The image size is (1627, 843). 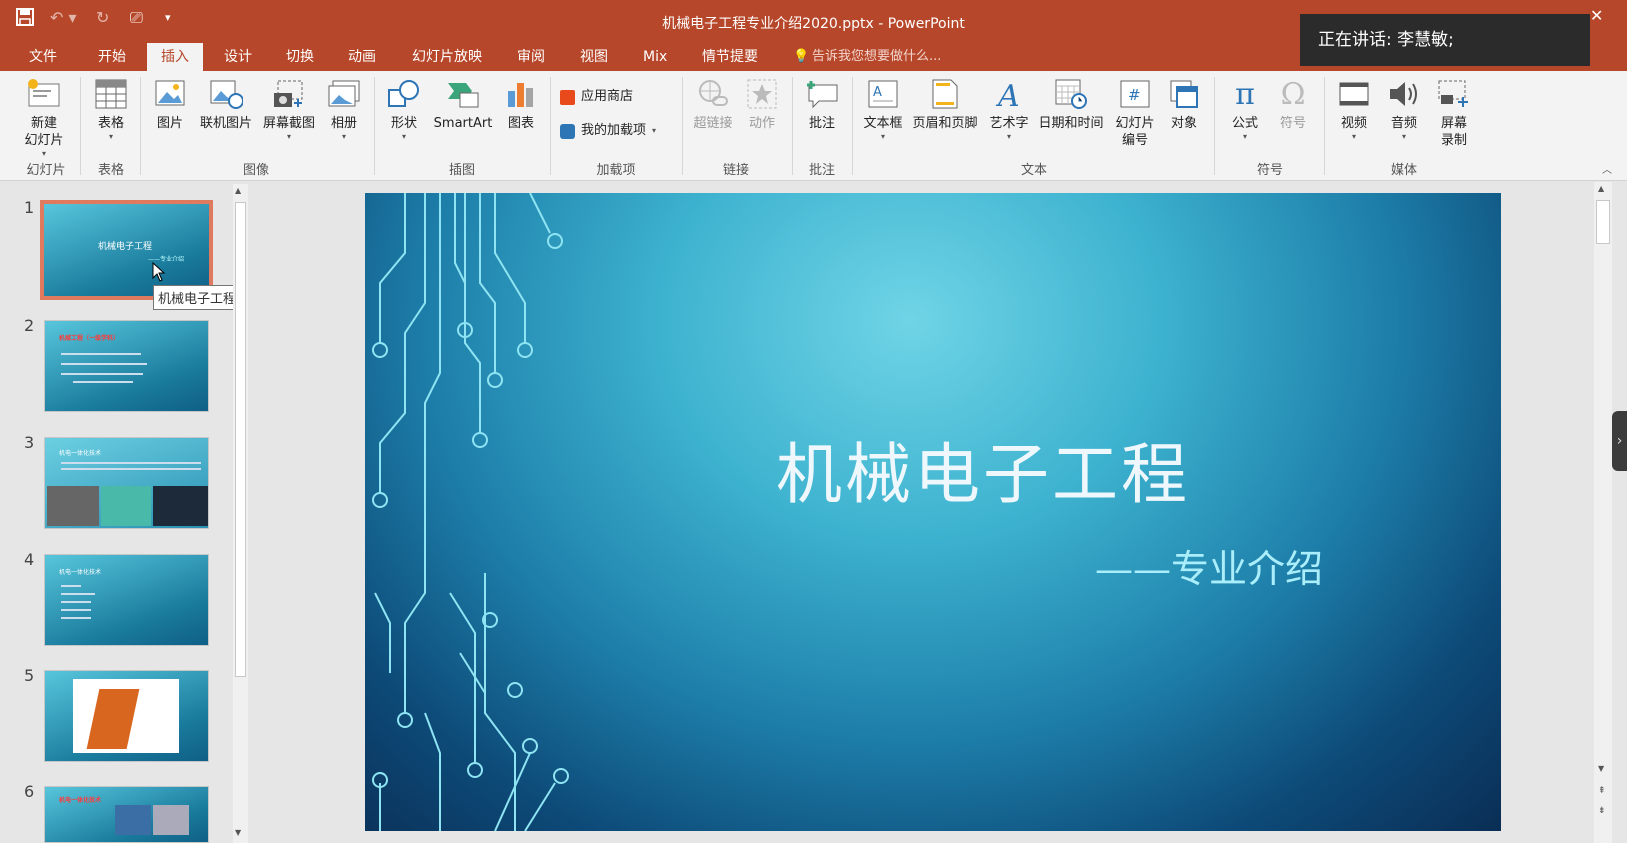 I want to click on store-button: 应用商店, so click(x=596, y=97).